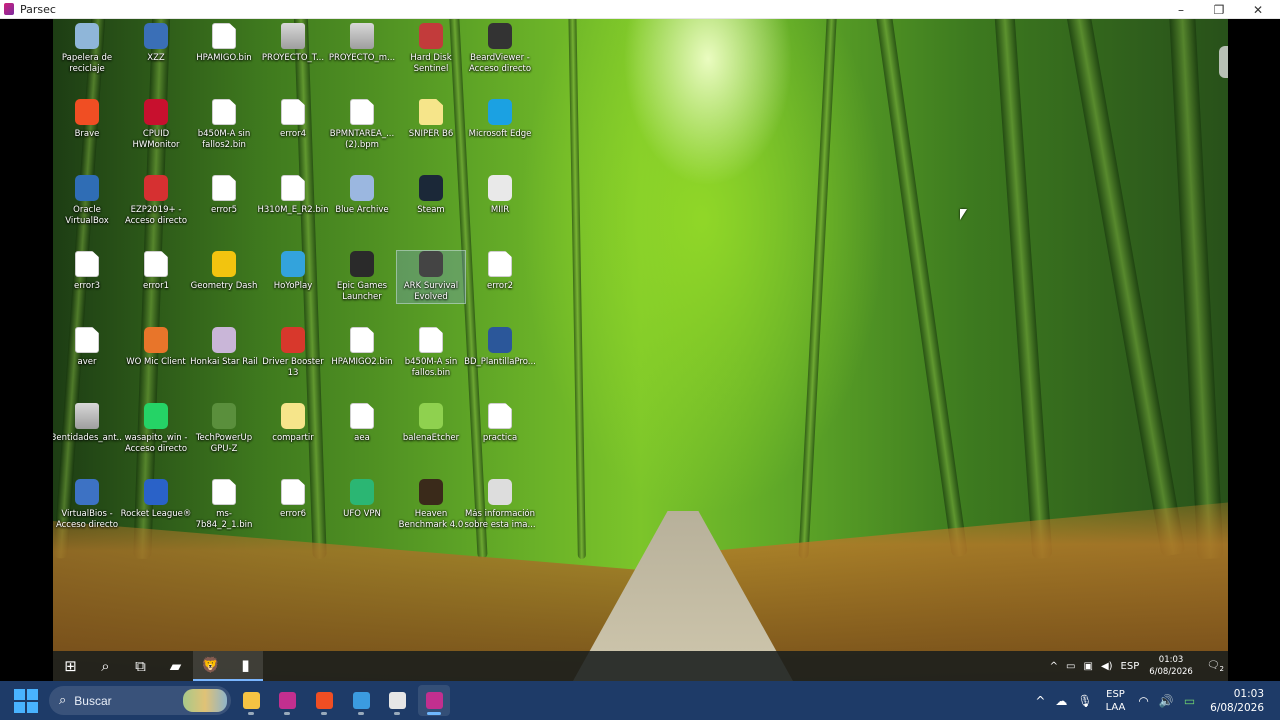  What do you see at coordinates (224, 43) in the screenshot?
I see `desktop-icon: HPAMIGO.bin` at bounding box center [224, 43].